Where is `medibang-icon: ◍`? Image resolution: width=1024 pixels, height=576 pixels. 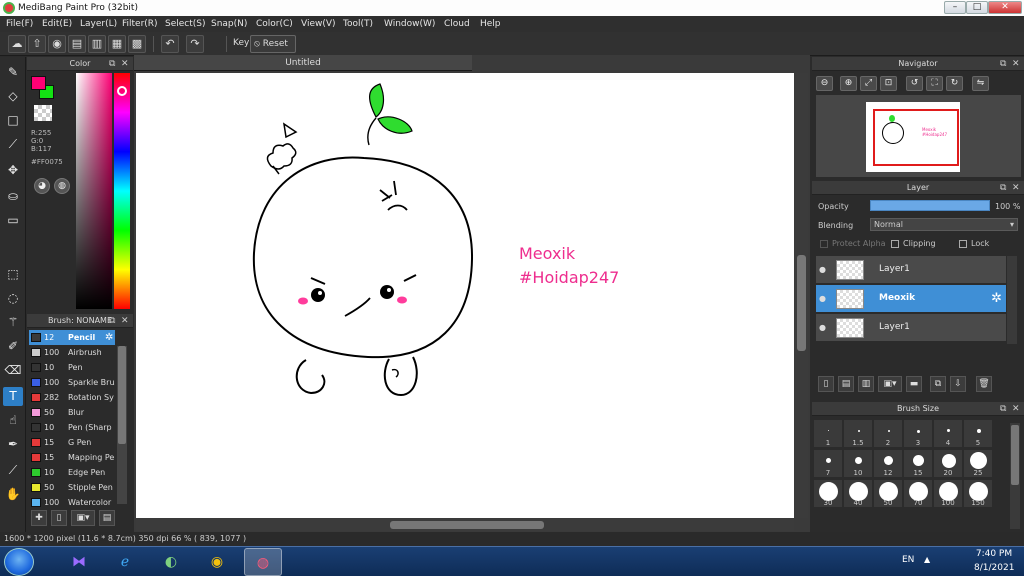
medibang-icon: ◍ is located at coordinates (263, 562).